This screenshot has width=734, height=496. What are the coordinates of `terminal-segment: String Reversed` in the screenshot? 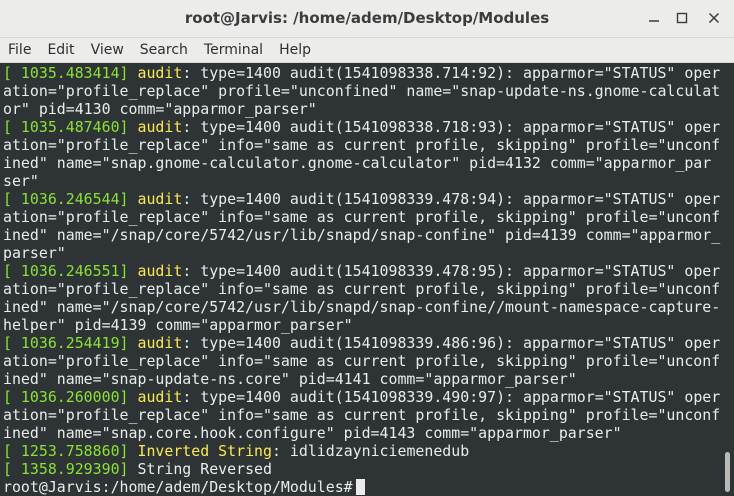 It's located at (204, 469).